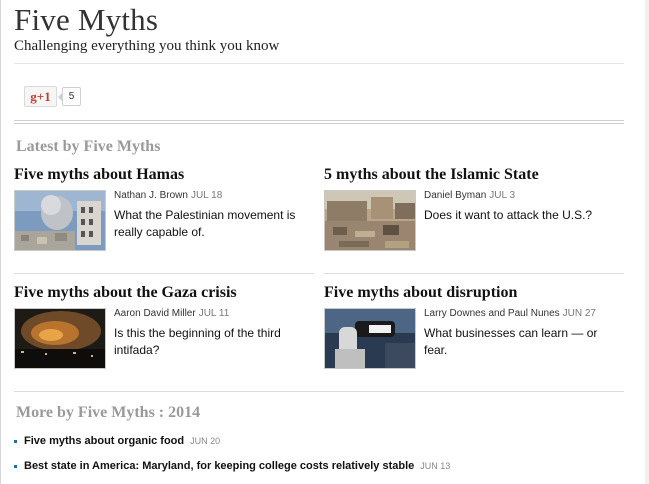  I want to click on story-summary: Does it want to attack the U.S.?, so click(520, 215).